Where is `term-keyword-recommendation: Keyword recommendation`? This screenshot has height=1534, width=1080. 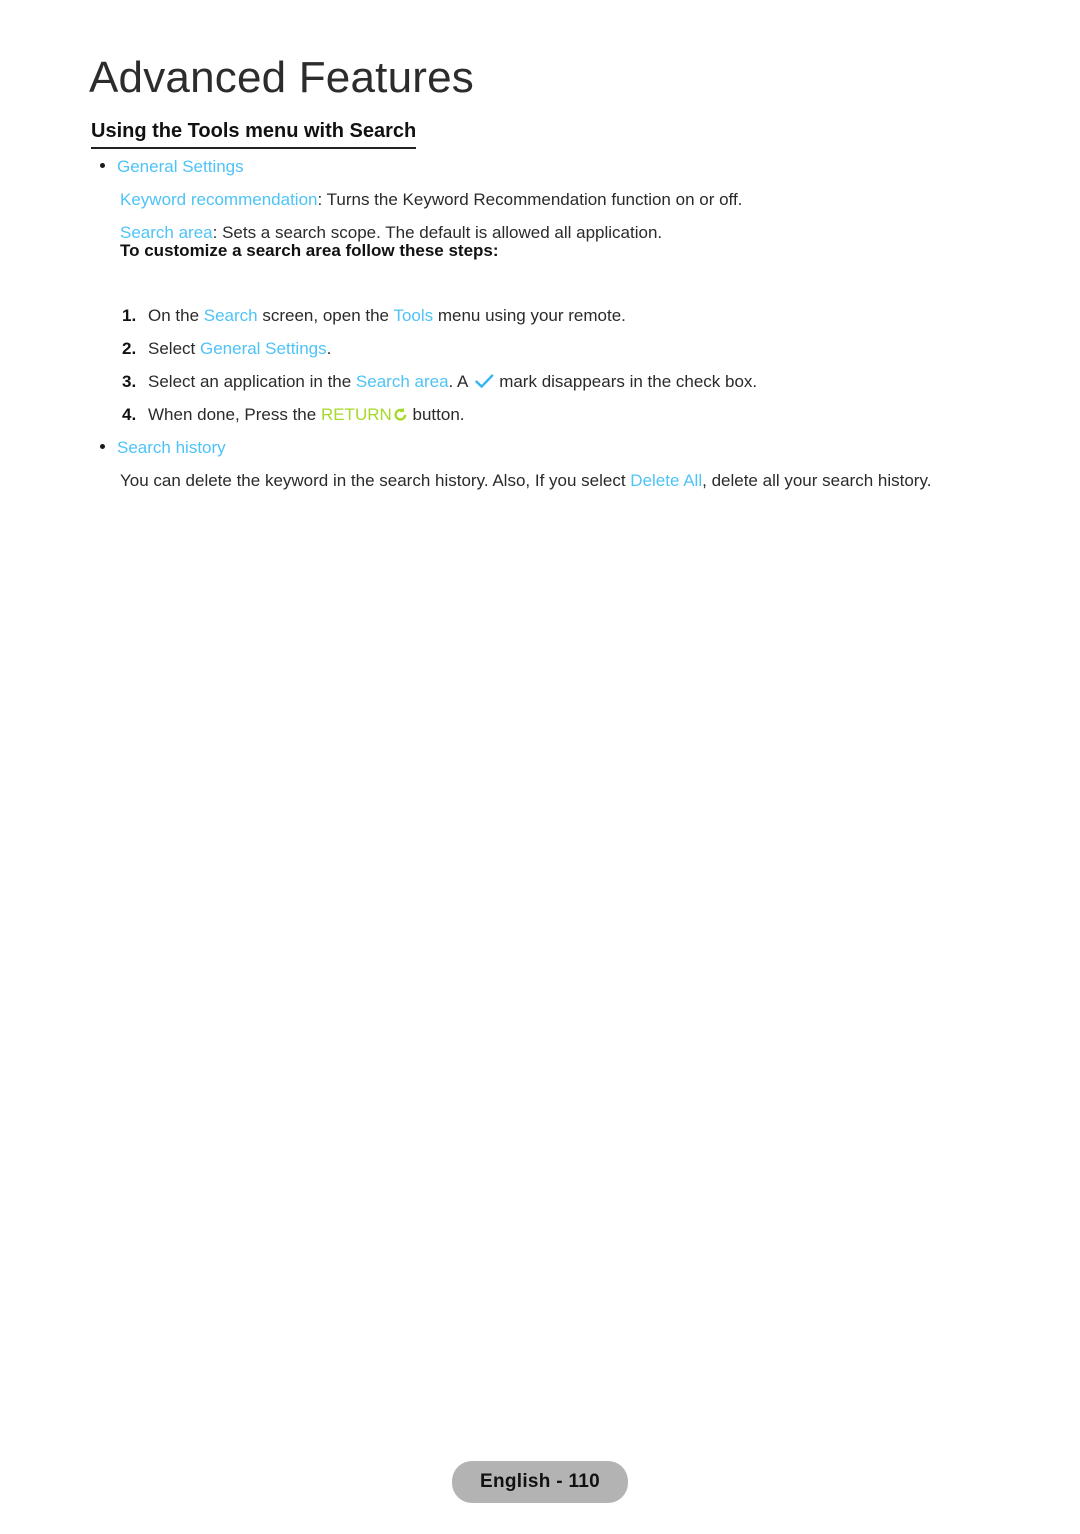
term-keyword-recommendation: Keyword recommendation is located at coordinates (219, 199).